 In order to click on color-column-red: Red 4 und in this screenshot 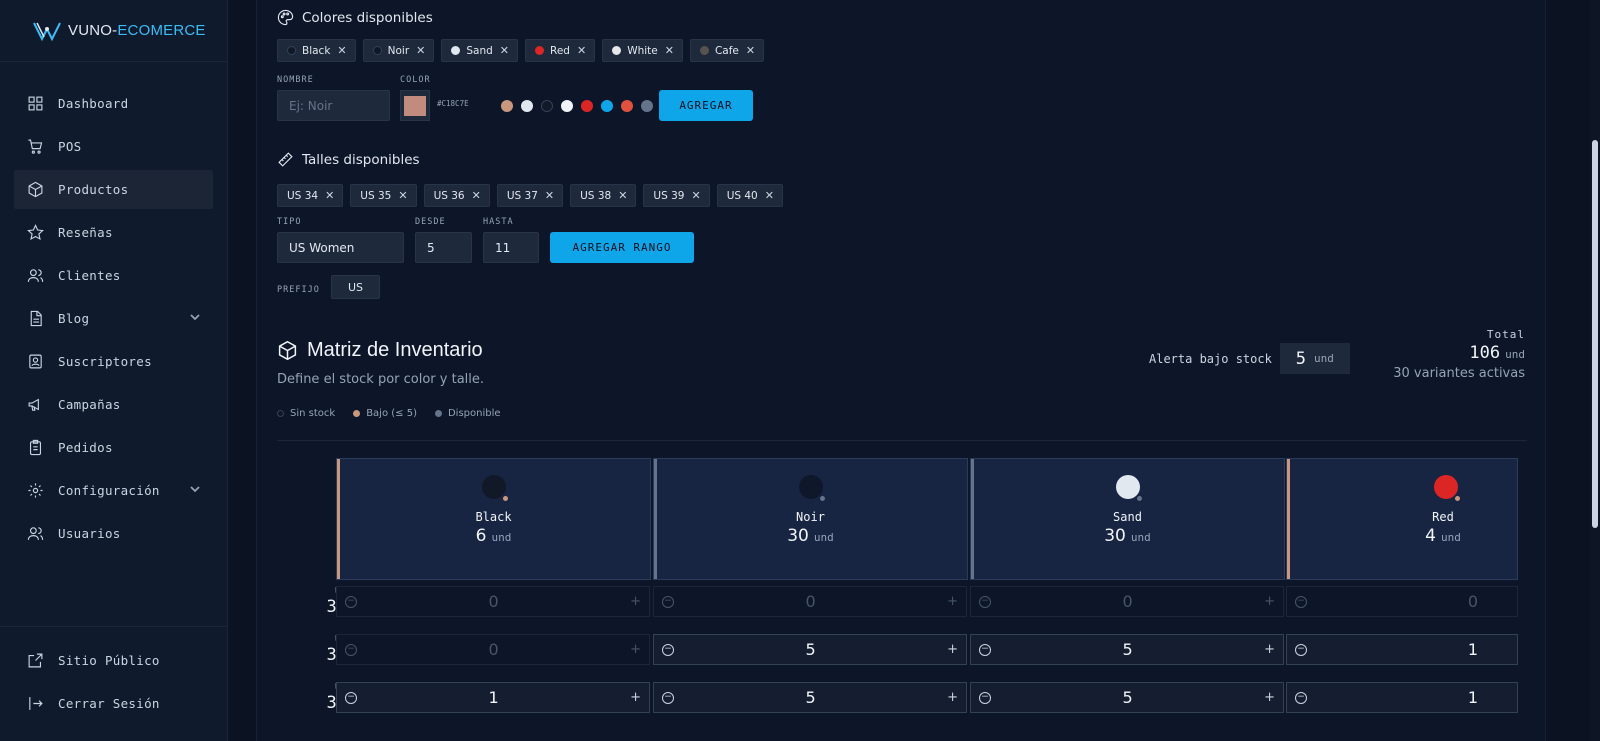, I will do `click(1402, 519)`.